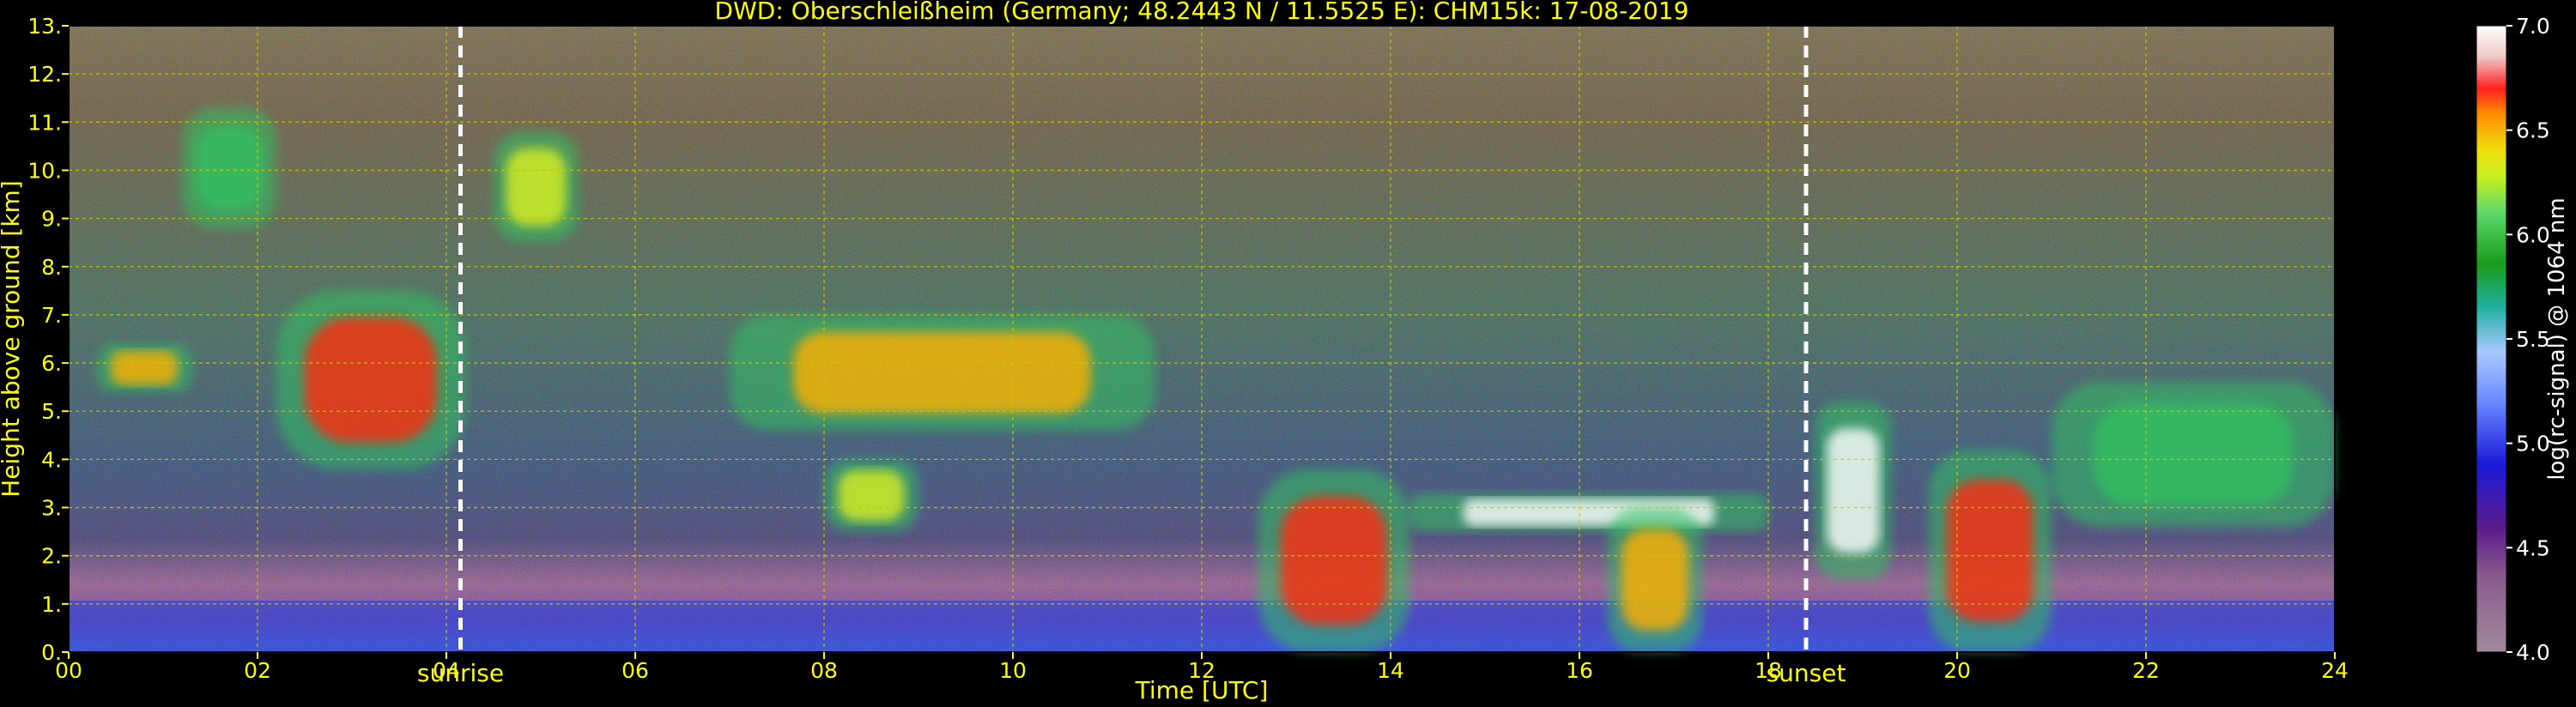  What do you see at coordinates (51, 604) in the screenshot?
I see `y-tick-label: 1.` at bounding box center [51, 604].